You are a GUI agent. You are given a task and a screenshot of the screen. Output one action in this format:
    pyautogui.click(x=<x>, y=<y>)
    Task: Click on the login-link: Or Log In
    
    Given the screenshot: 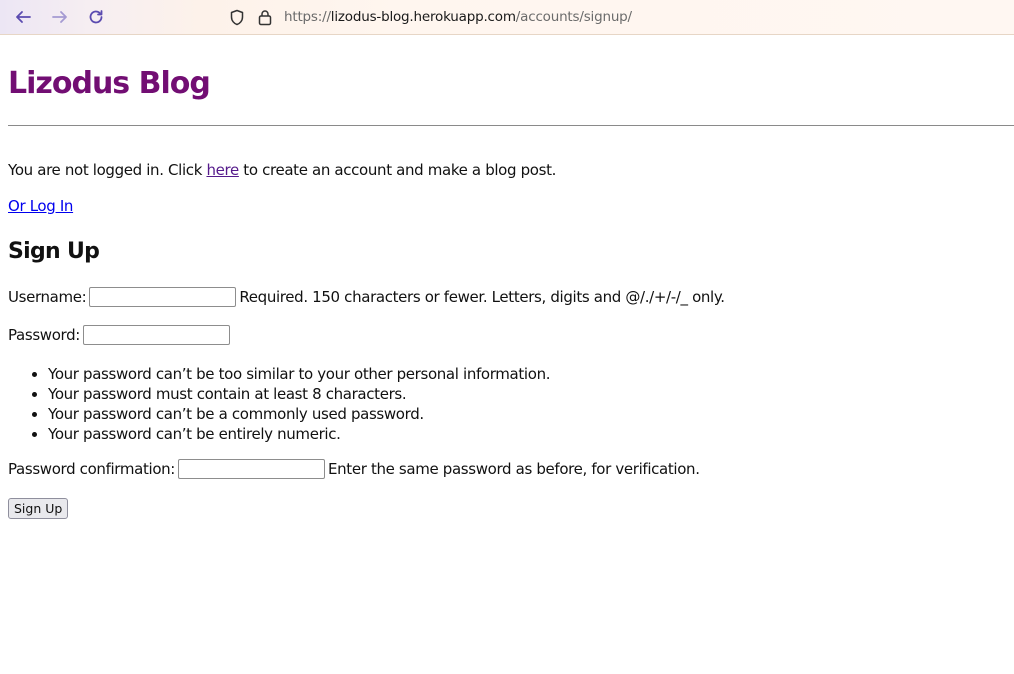 What is the action you would take?
    pyautogui.click(x=40, y=206)
    